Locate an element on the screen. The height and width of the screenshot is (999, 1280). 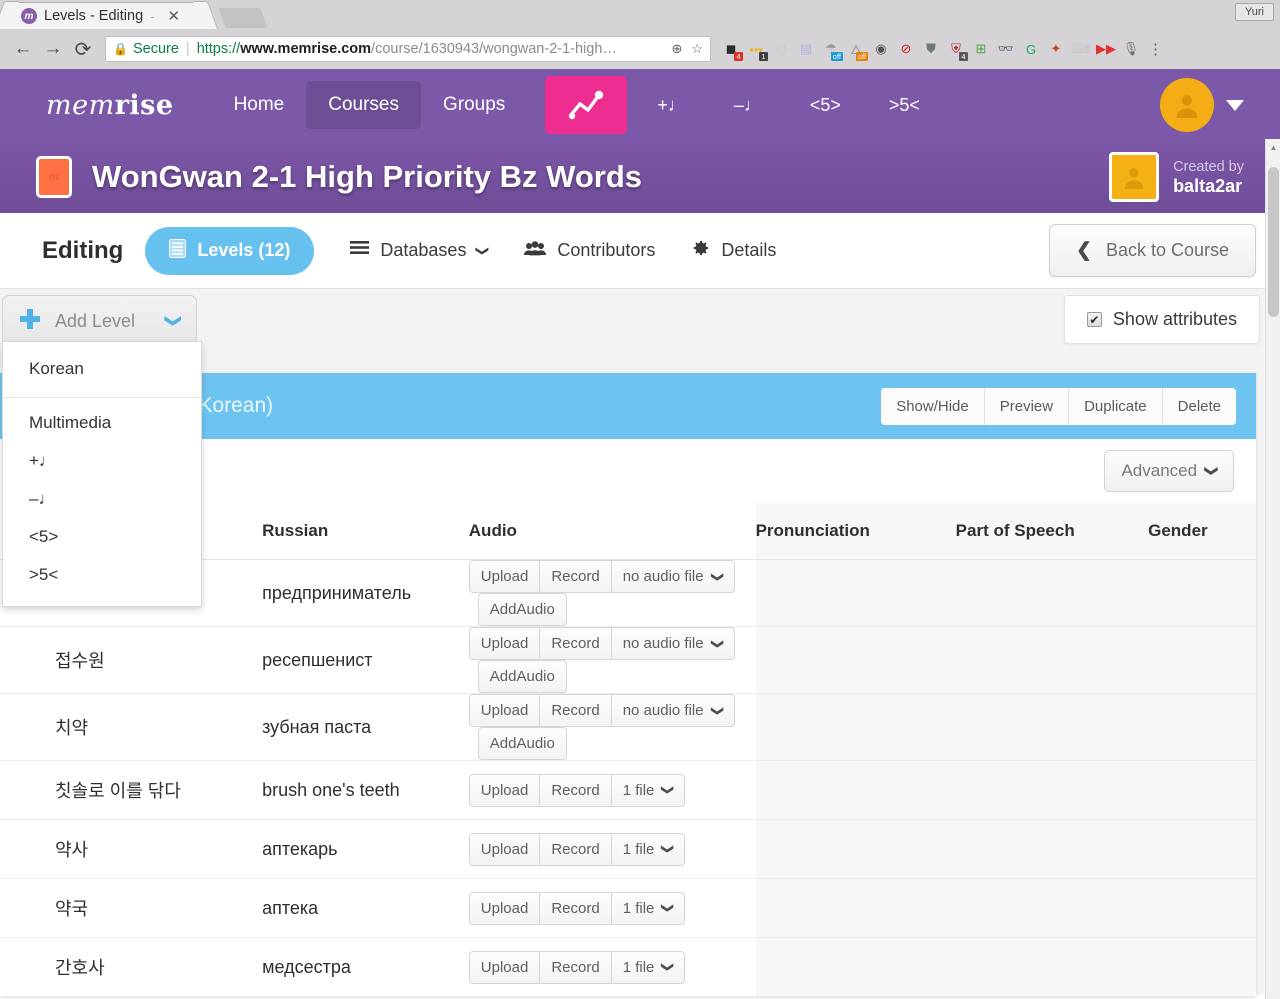
chart-line-icon is located at coordinates (586, 105).